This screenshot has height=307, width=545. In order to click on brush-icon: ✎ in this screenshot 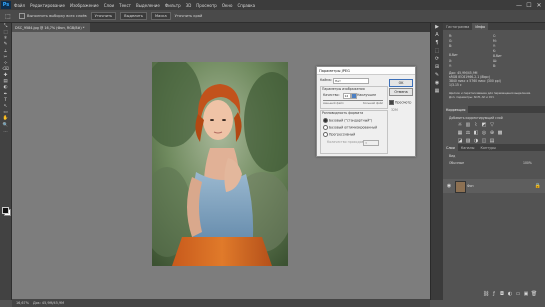, I will do `click(437, 75)`.